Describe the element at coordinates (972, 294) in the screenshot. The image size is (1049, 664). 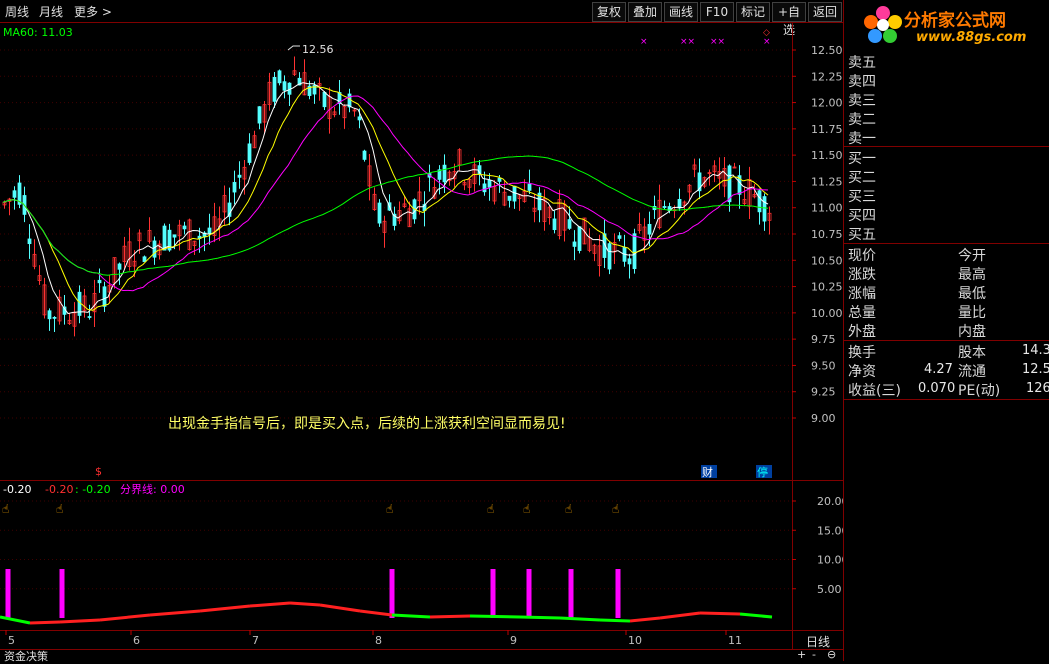
I see `low-label: 最低` at that location.